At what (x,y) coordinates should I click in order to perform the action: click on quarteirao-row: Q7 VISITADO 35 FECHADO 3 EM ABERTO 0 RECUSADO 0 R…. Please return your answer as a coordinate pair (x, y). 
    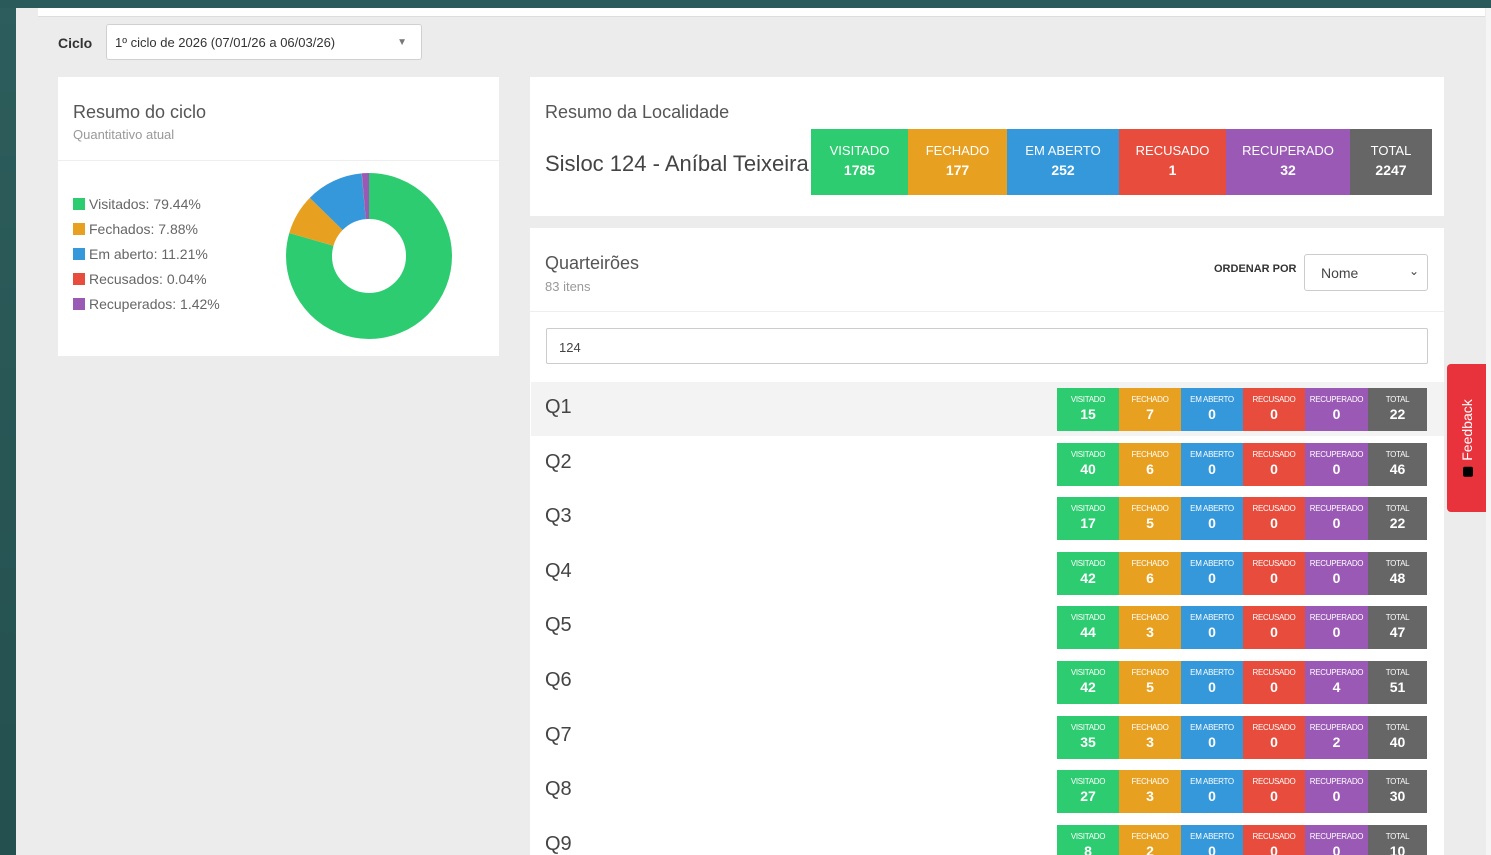
    Looking at the image, I should click on (987, 737).